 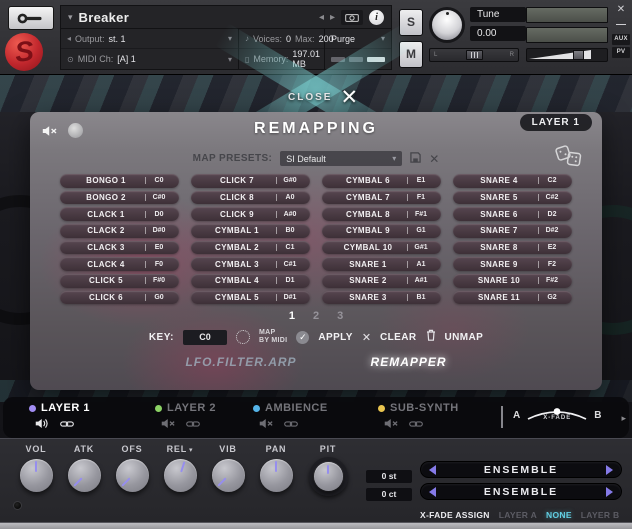 I want to click on delete-preset-icon: ✕, so click(x=434, y=159).